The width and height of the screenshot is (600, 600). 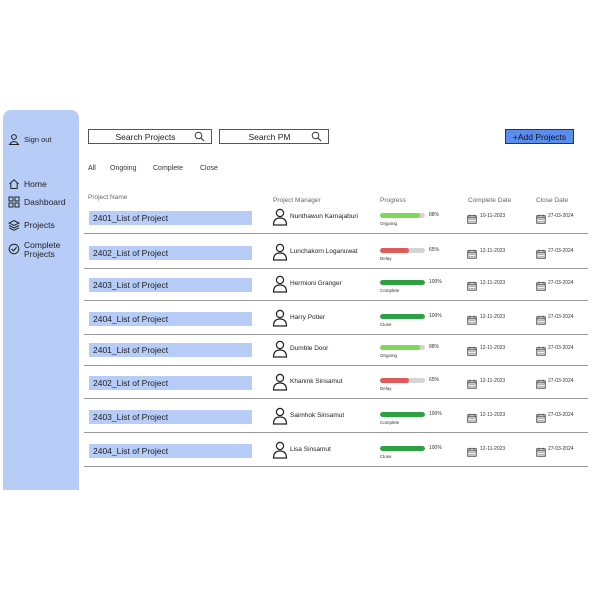 I want to click on search-projects-input: Search Projects, so click(x=150, y=136).